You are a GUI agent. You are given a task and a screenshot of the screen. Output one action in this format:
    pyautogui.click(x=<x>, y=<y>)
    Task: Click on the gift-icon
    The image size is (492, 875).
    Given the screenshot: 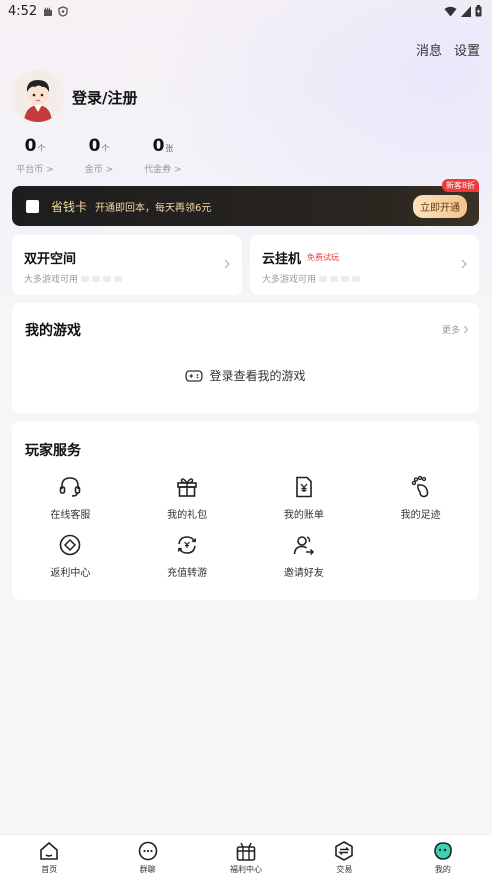 What is the action you would take?
    pyautogui.click(x=187, y=487)
    